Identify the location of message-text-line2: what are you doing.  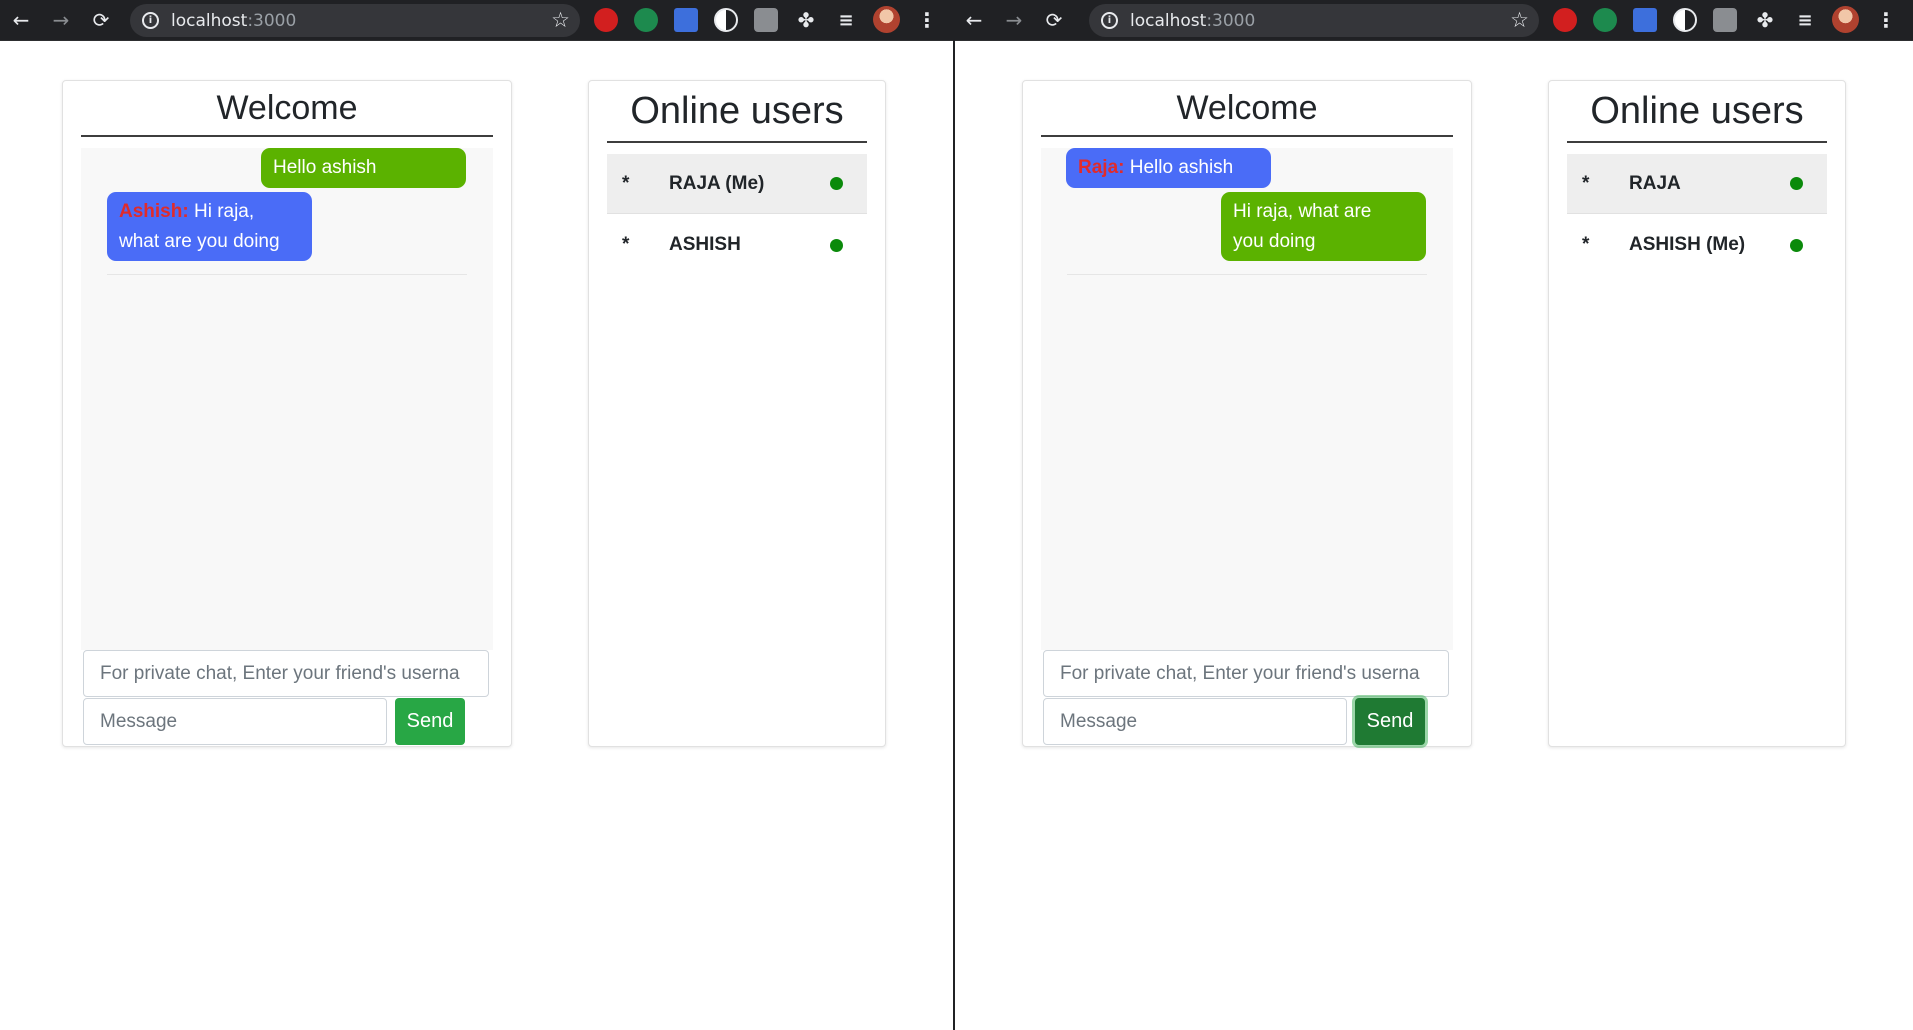
(199, 241).